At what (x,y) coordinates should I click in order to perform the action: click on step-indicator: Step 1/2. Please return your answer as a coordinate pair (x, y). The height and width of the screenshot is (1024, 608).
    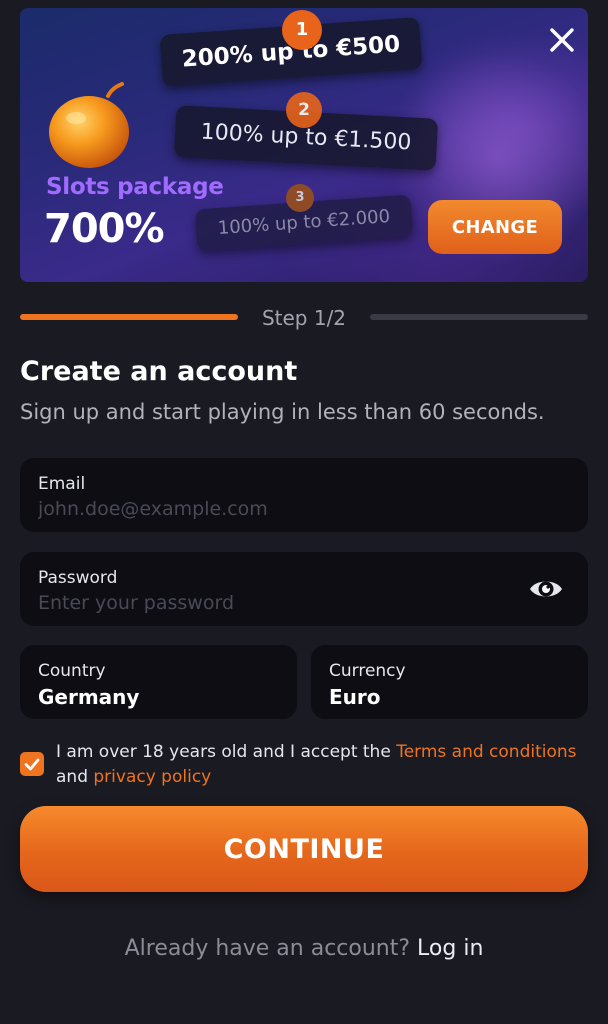
    Looking at the image, I should click on (304, 318).